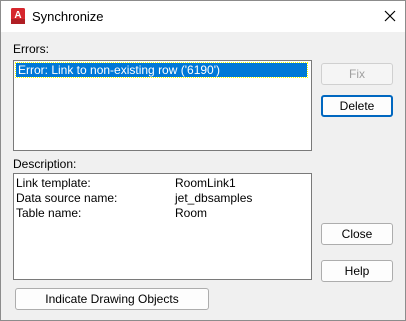 This screenshot has width=406, height=321. I want to click on data-source-value: jet_dbsamples, so click(214, 198).